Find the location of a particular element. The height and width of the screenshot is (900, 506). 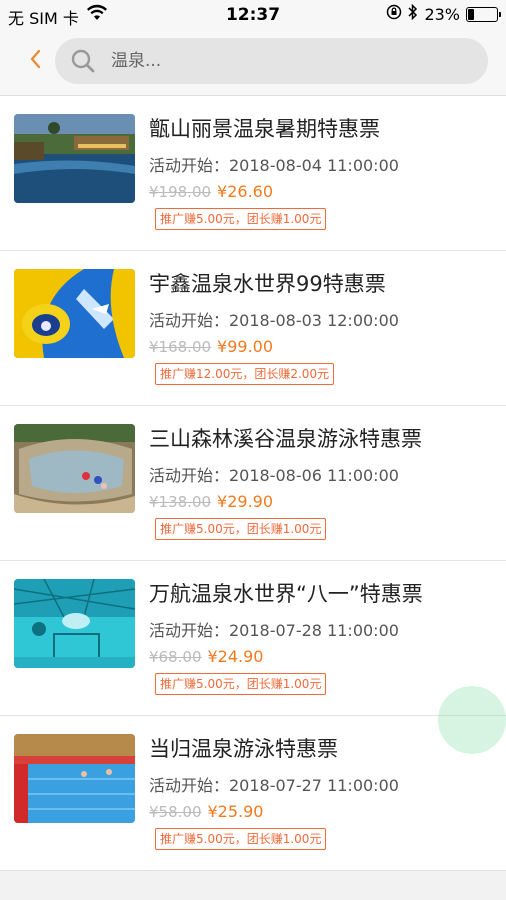

start-time: 活动开始：2018-08-04 11:00:00 is located at coordinates (274, 165).